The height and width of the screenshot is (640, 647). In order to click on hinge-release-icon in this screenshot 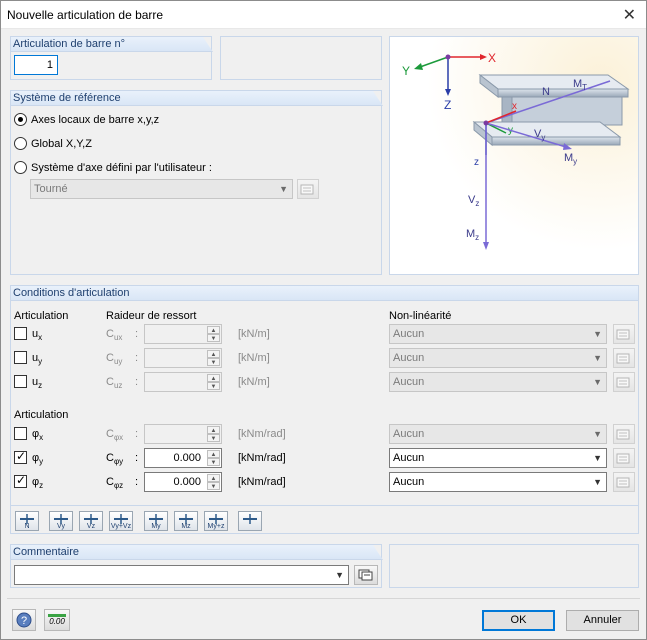, I will do `click(250, 519)`.